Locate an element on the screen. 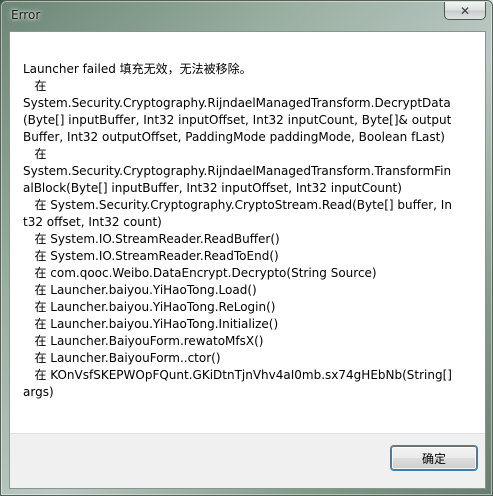  ok-button: 确定 is located at coordinates (434, 458).